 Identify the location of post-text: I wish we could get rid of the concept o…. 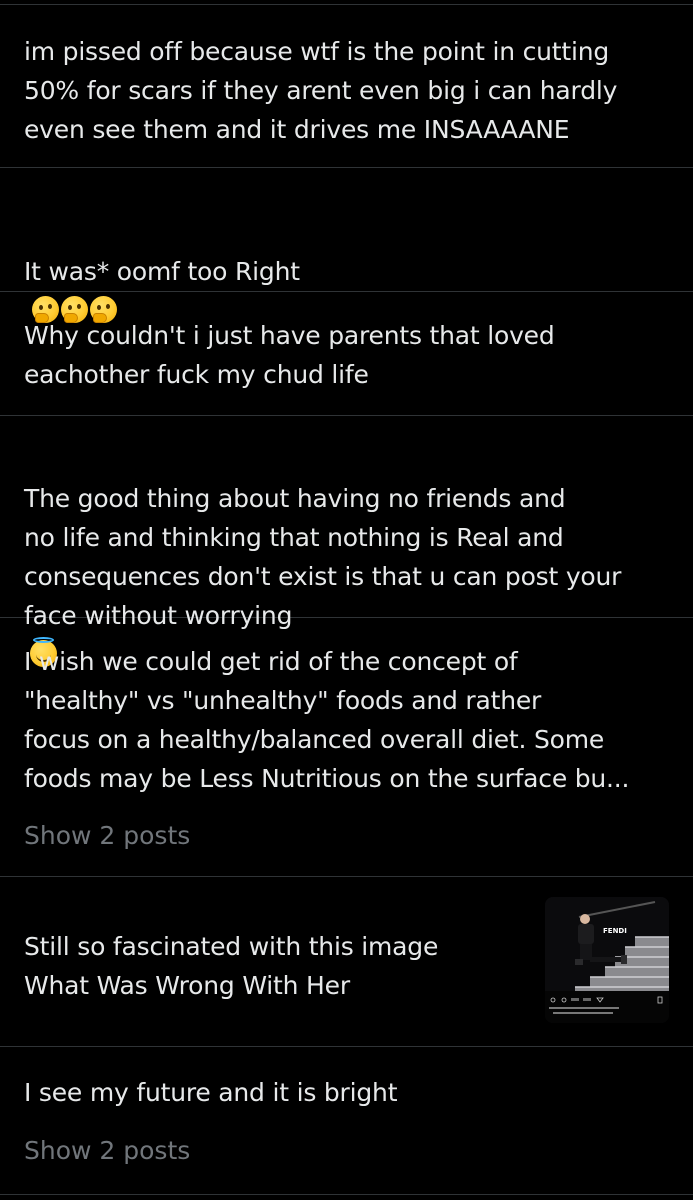
(327, 720).